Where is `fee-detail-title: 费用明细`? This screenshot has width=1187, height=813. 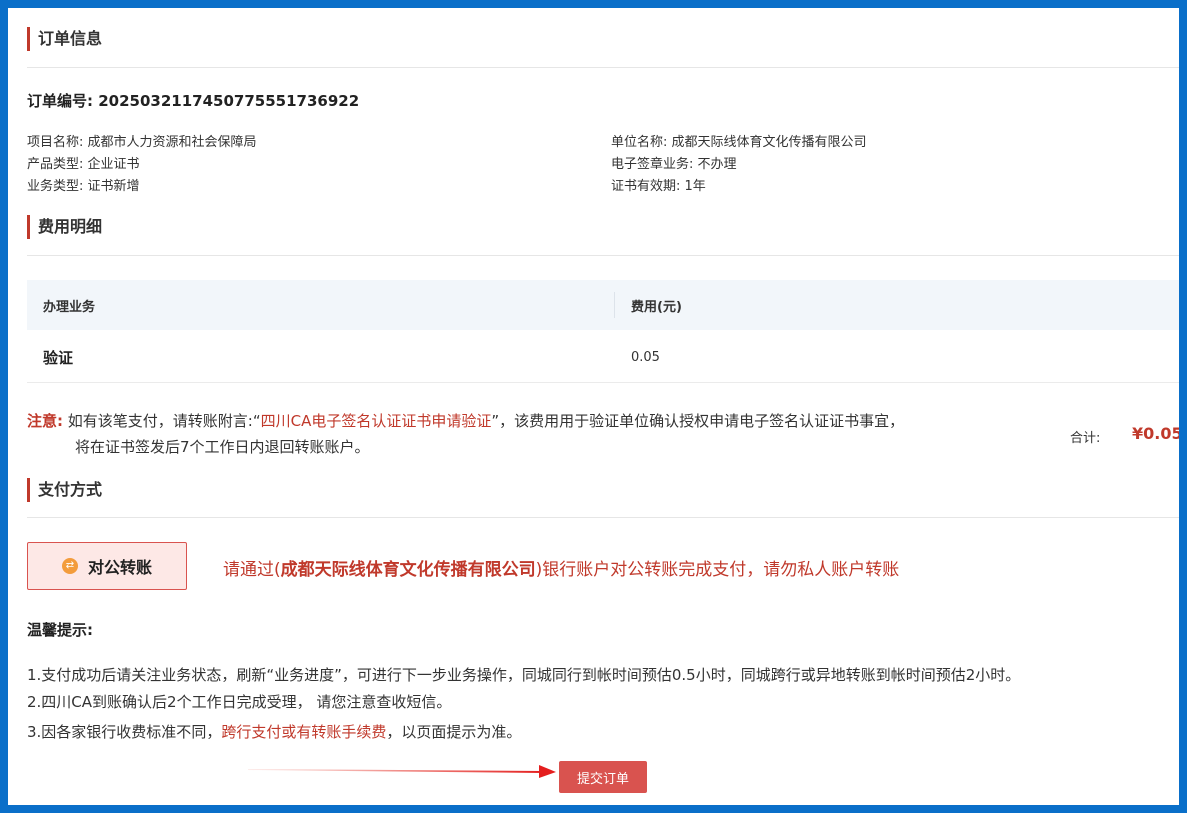
fee-detail-title: 费用明细 is located at coordinates (64, 227).